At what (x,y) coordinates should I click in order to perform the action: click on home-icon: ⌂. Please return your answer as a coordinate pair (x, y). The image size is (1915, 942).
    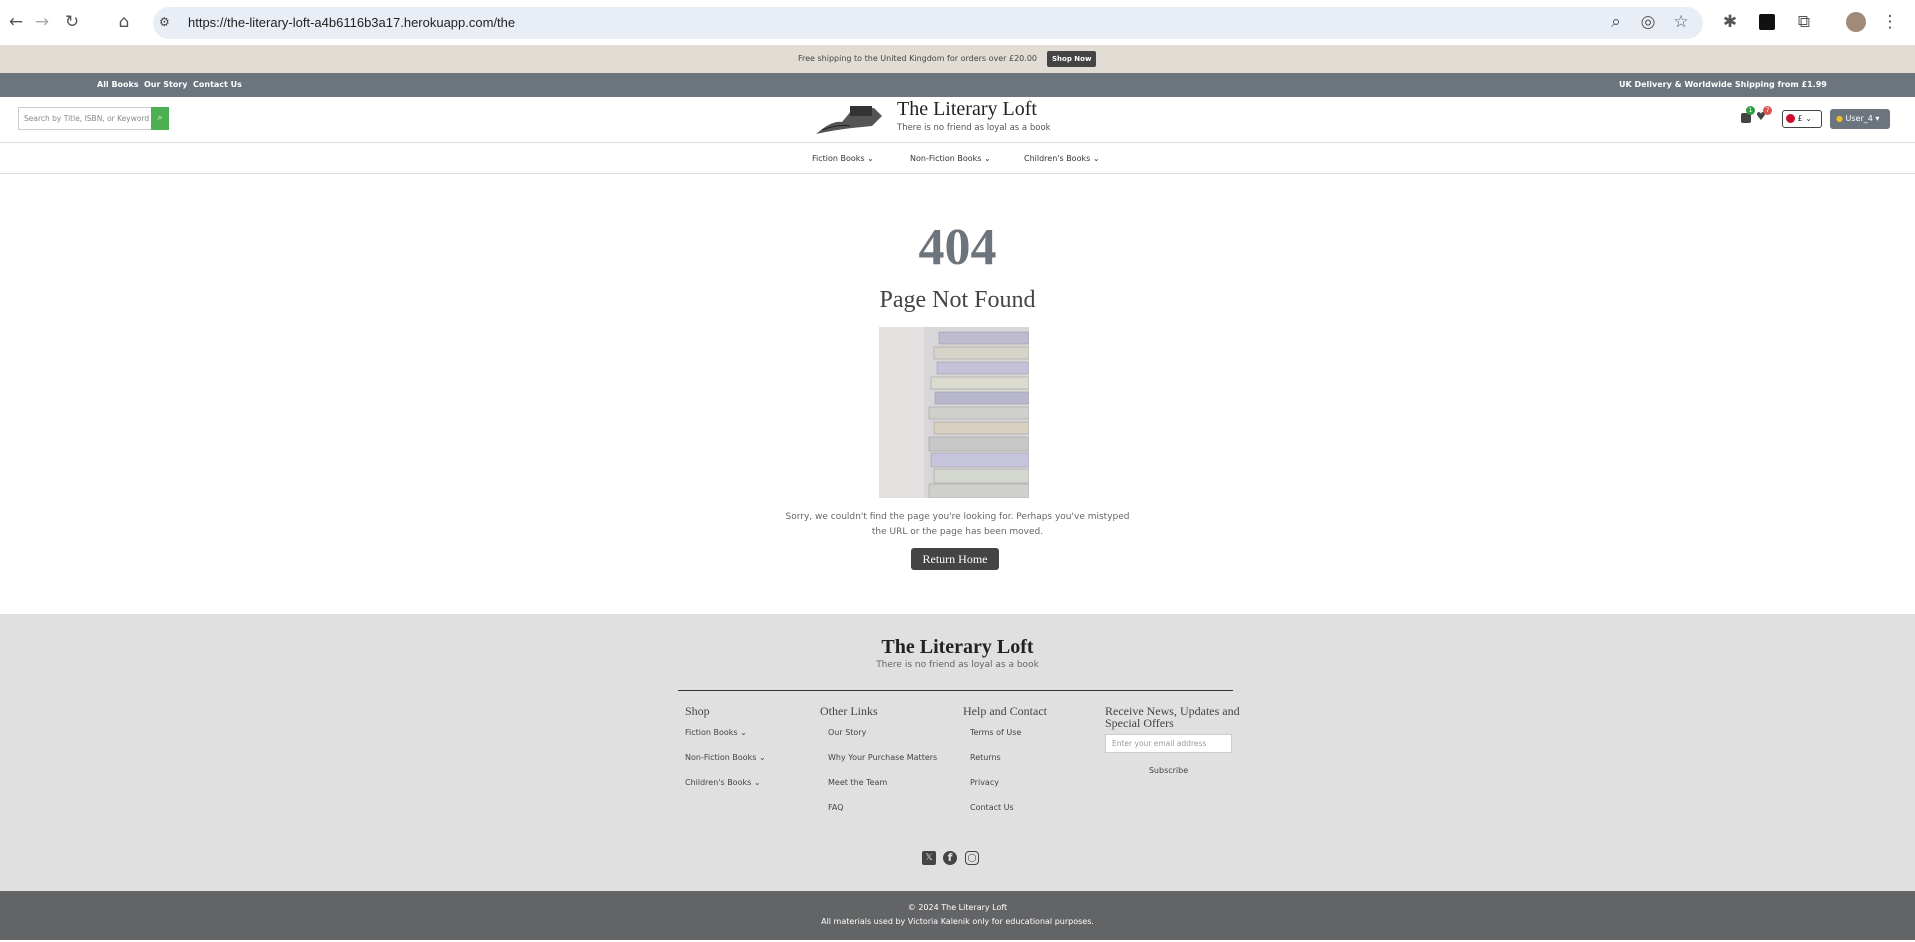
    Looking at the image, I should click on (124, 22).